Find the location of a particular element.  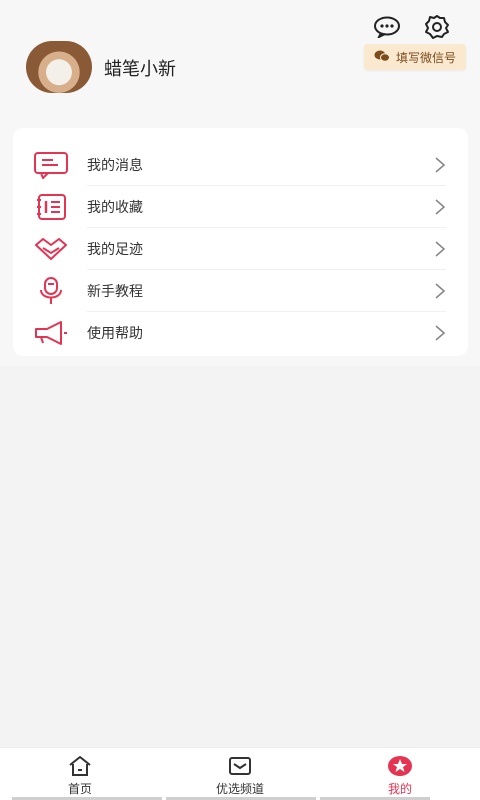

tab-home: 首页 is located at coordinates (80, 775).